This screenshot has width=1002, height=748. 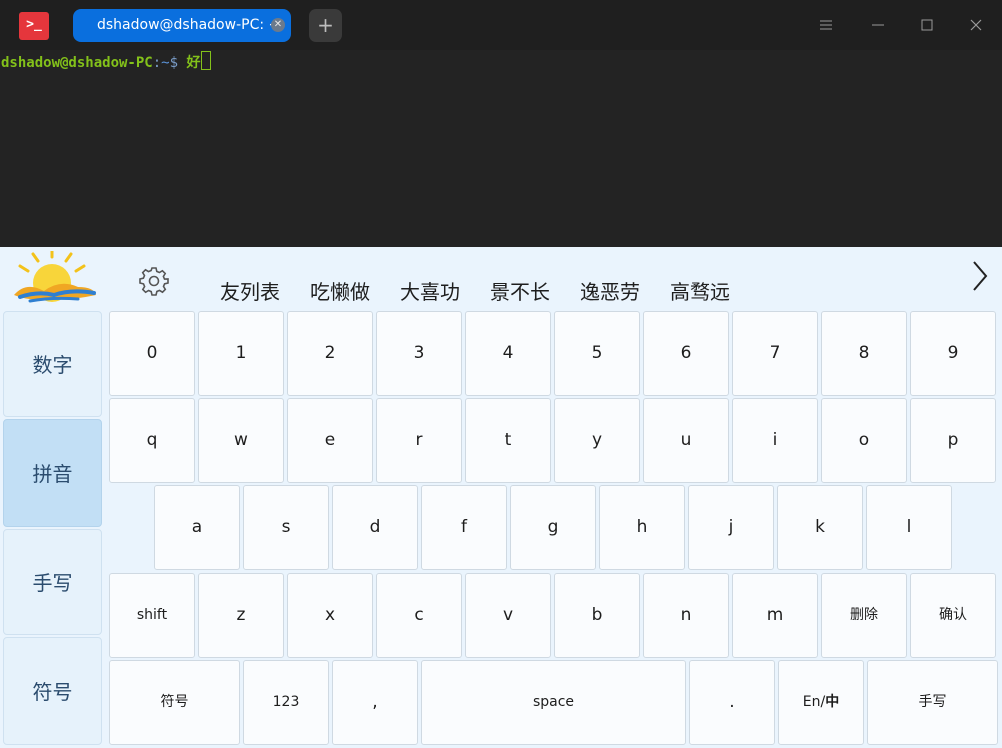 What do you see at coordinates (340, 292) in the screenshot?
I see `candidate-2: 吃懒做` at bounding box center [340, 292].